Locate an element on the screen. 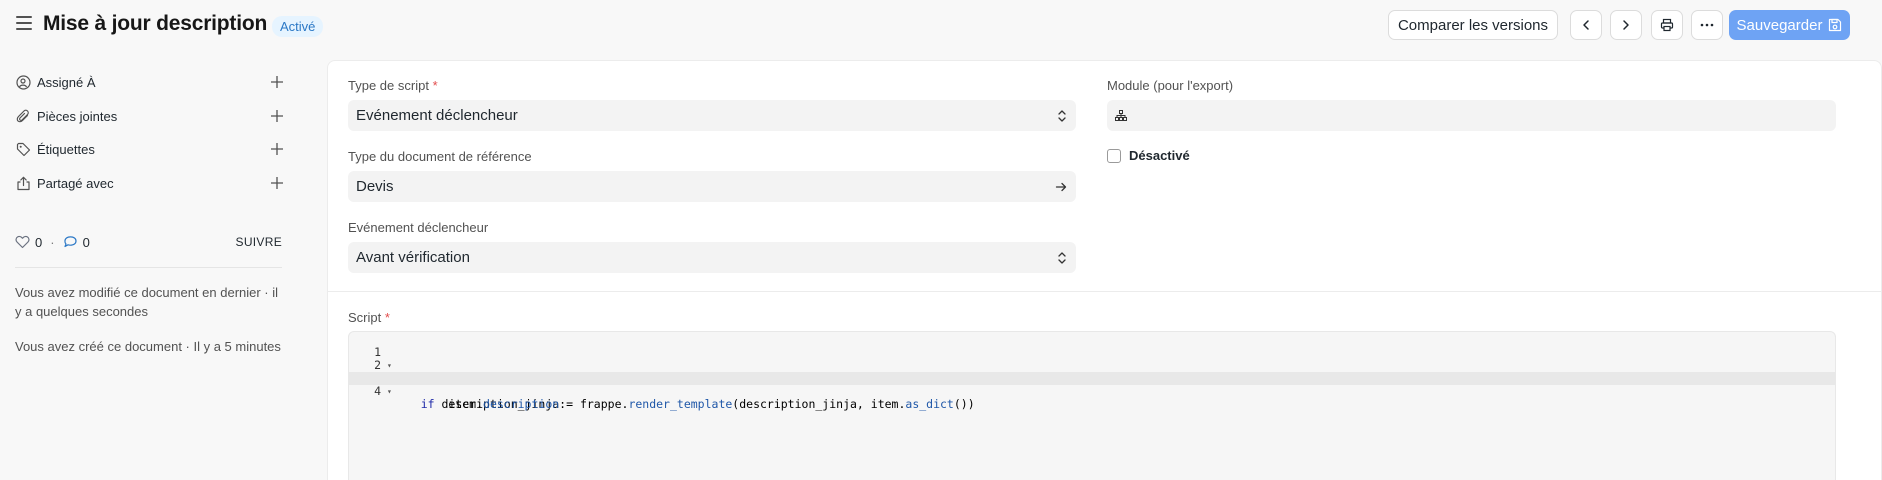 The width and height of the screenshot is (1882, 480). follow-button: SUIVRE is located at coordinates (259, 242).